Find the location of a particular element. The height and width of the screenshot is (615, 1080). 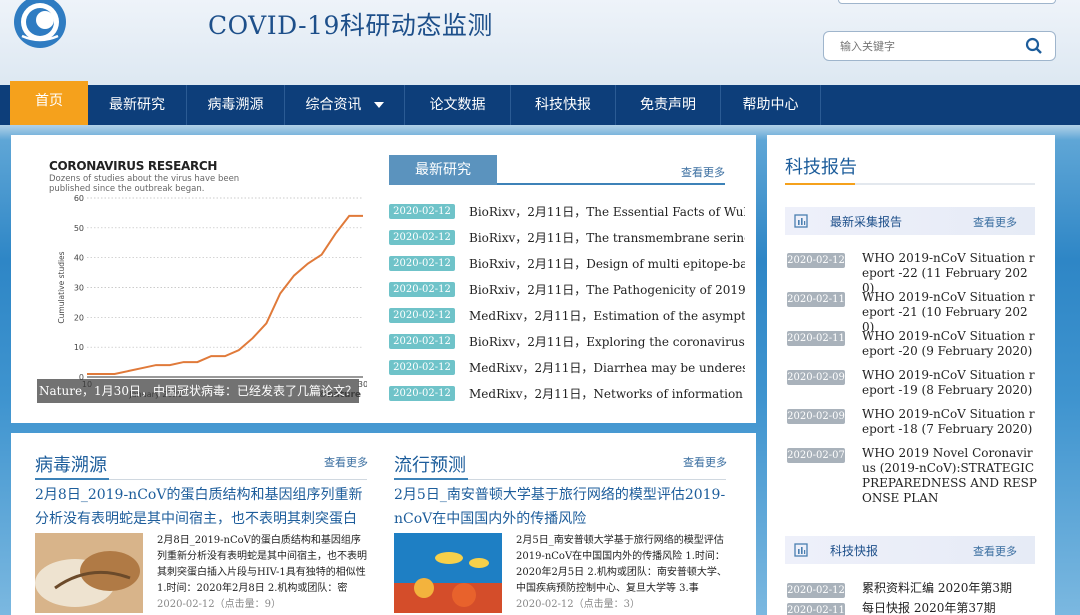

nav-label: 帮助中心 is located at coordinates (770, 105).